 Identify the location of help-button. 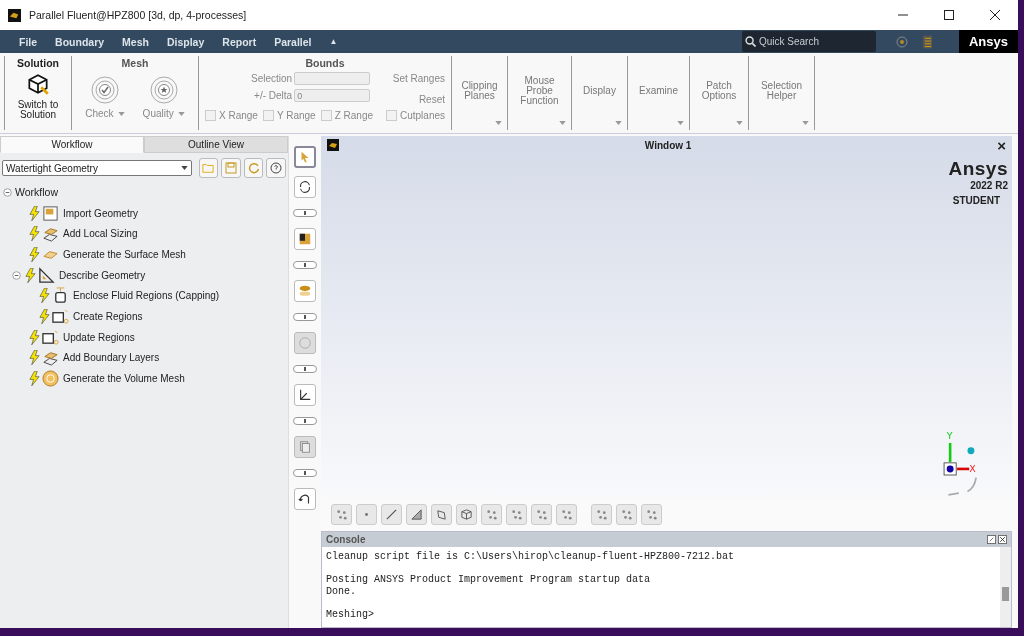
(276, 168).